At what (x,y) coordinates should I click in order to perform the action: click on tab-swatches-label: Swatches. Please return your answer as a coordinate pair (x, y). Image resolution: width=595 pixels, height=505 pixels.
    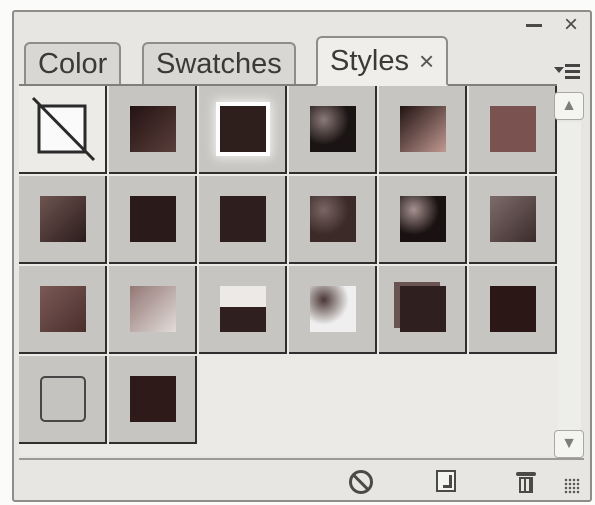
    Looking at the image, I should click on (219, 64).